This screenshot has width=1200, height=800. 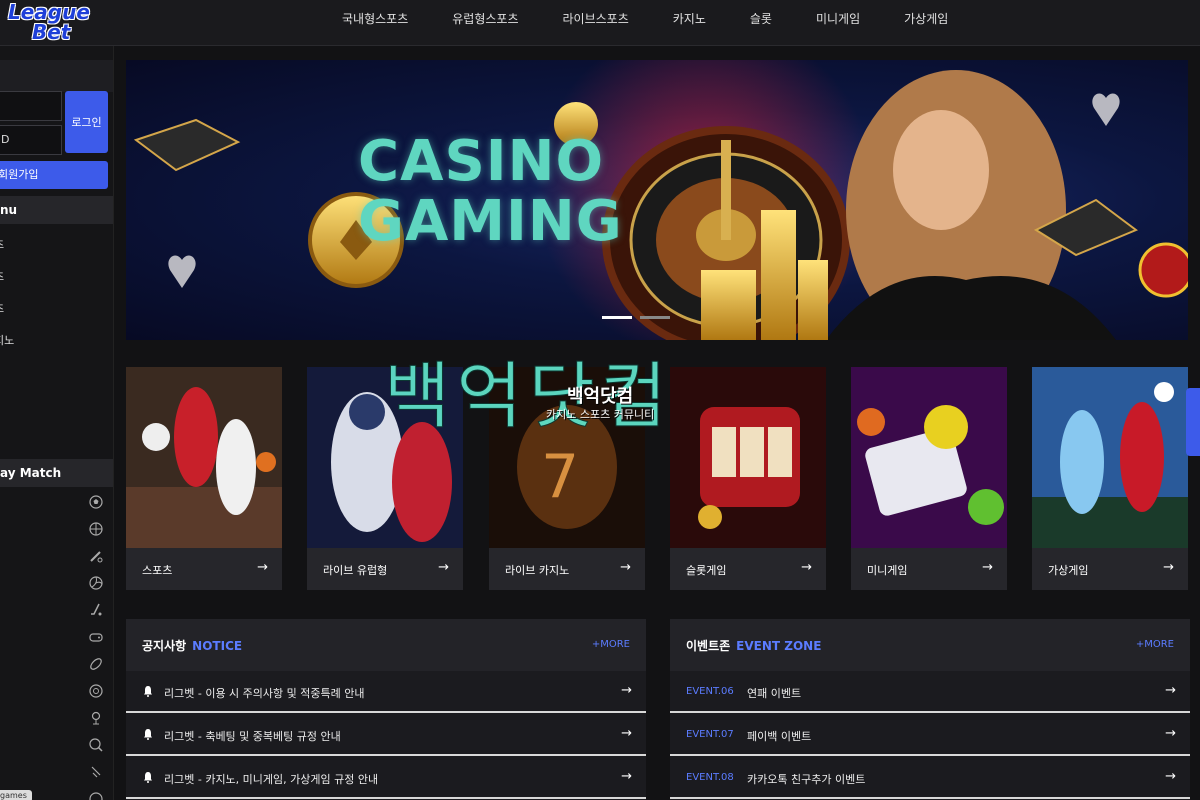 I want to click on table-tennis-icon, so click(x=96, y=691).